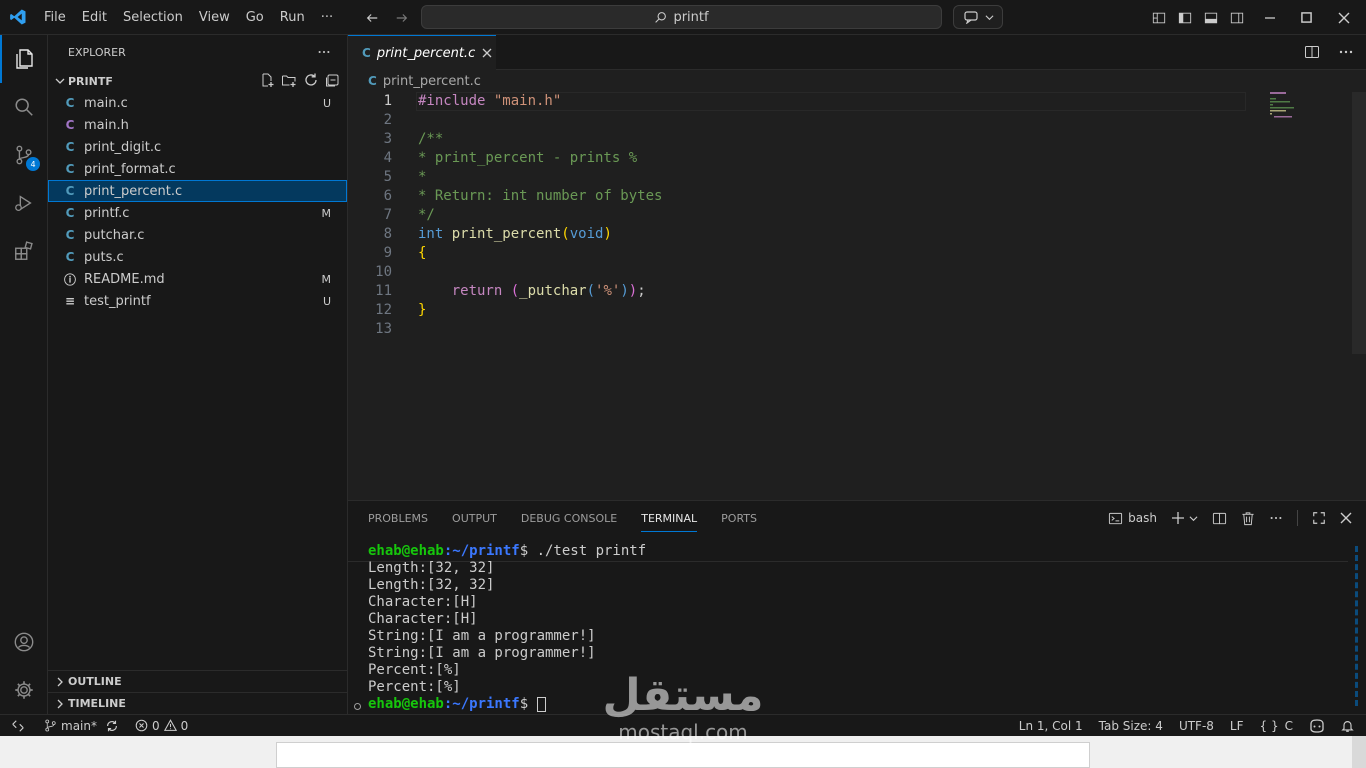 This screenshot has height=768, width=1366. I want to click on code-line: 7 */, so click(848, 215).